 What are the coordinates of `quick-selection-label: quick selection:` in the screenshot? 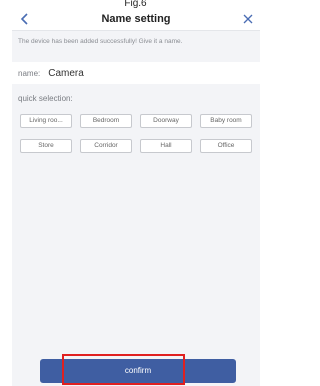 It's located at (45, 98).